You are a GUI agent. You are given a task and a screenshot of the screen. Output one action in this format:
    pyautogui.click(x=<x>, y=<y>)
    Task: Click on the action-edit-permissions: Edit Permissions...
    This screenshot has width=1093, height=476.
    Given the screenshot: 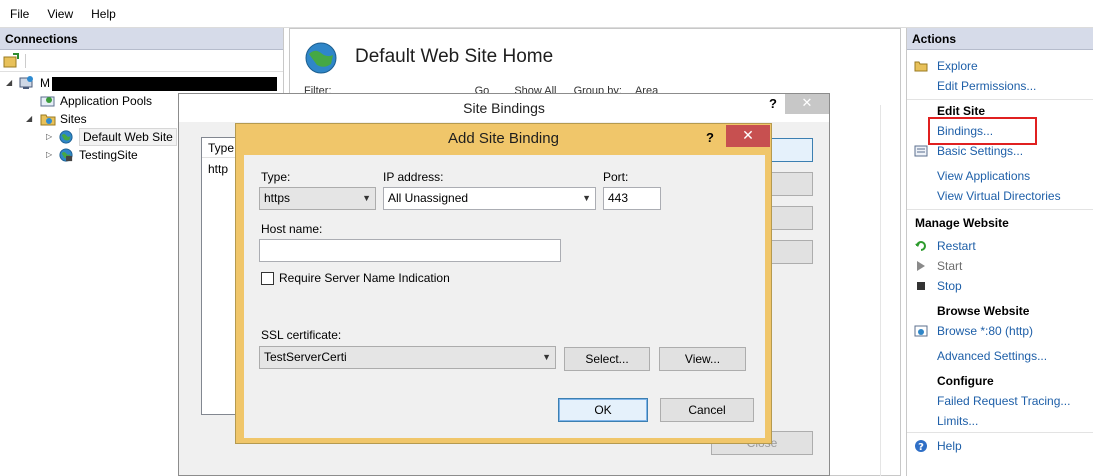 What is the action you would take?
    pyautogui.click(x=1000, y=86)
    